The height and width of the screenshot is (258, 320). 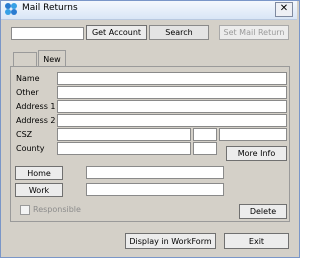 What do you see at coordinates (39, 173) in the screenshot?
I see `home-button: Home` at bounding box center [39, 173].